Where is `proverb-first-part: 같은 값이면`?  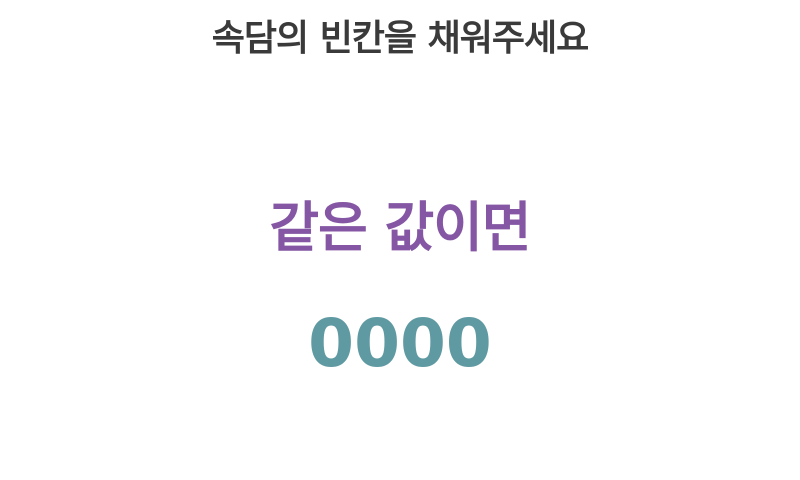
proverb-first-part: 같은 값이면 is located at coordinates (400, 227).